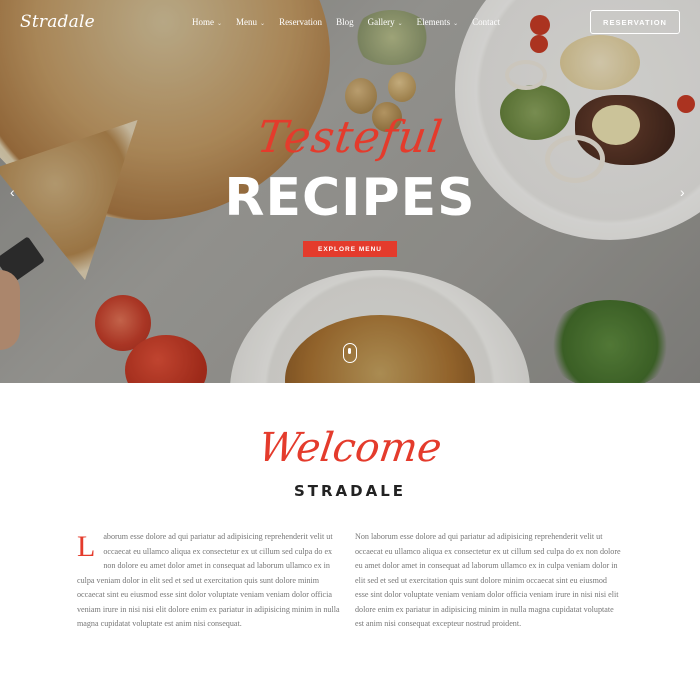 The height and width of the screenshot is (700, 700). What do you see at coordinates (350, 137) in the screenshot?
I see `hero-script-title: Testeful` at bounding box center [350, 137].